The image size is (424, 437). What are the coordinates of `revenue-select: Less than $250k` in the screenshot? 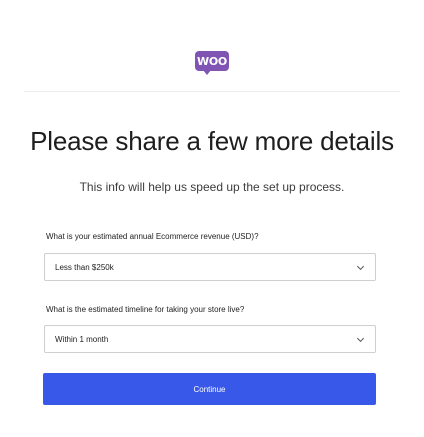 It's located at (210, 267).